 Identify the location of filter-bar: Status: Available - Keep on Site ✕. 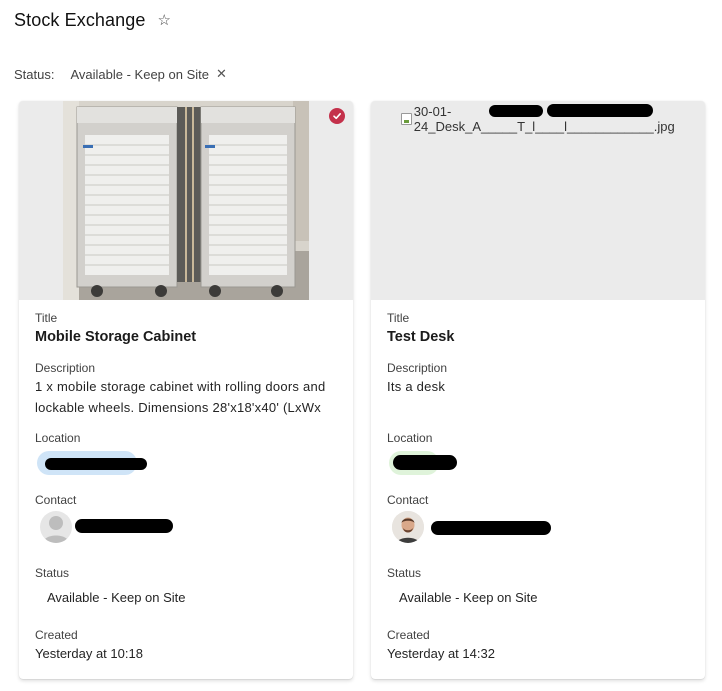
(120, 74).